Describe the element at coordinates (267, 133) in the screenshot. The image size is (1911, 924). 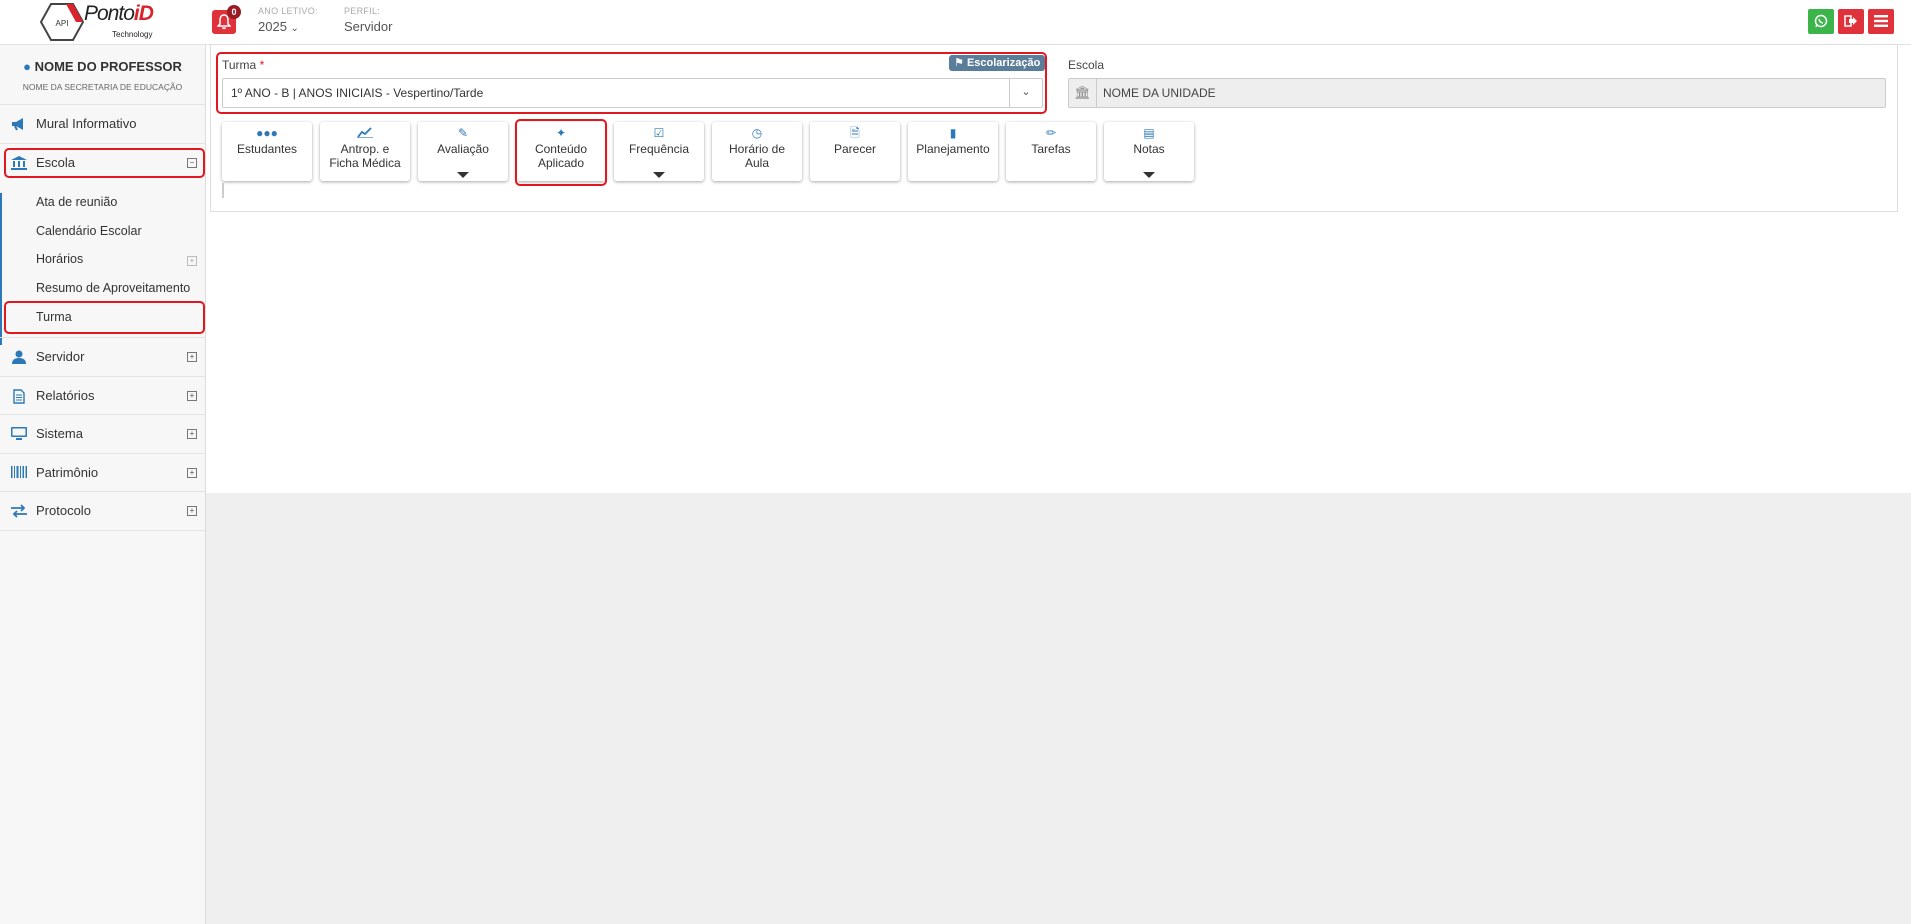
I see `users-icon: ●●●` at that location.